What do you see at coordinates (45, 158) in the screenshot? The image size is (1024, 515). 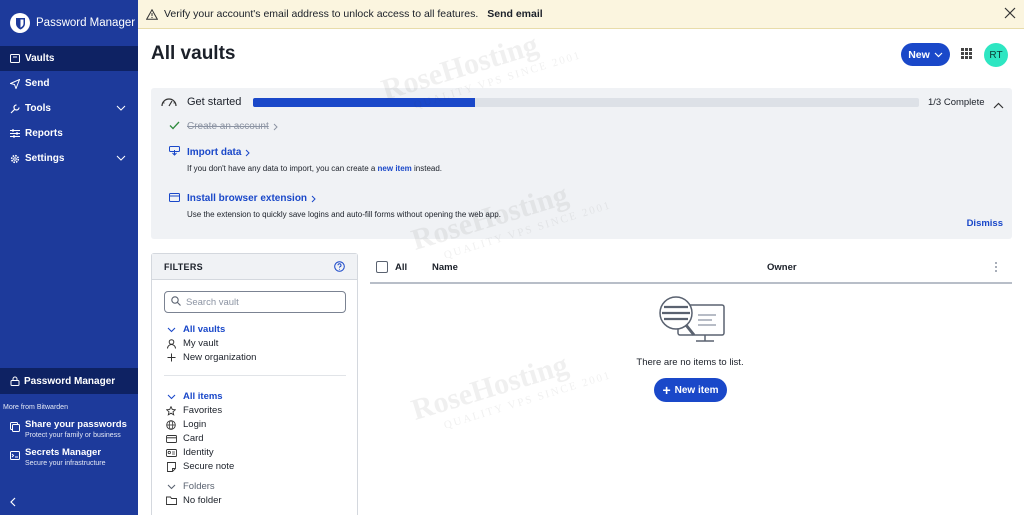 I see `sidebar-item-label: Settings` at bounding box center [45, 158].